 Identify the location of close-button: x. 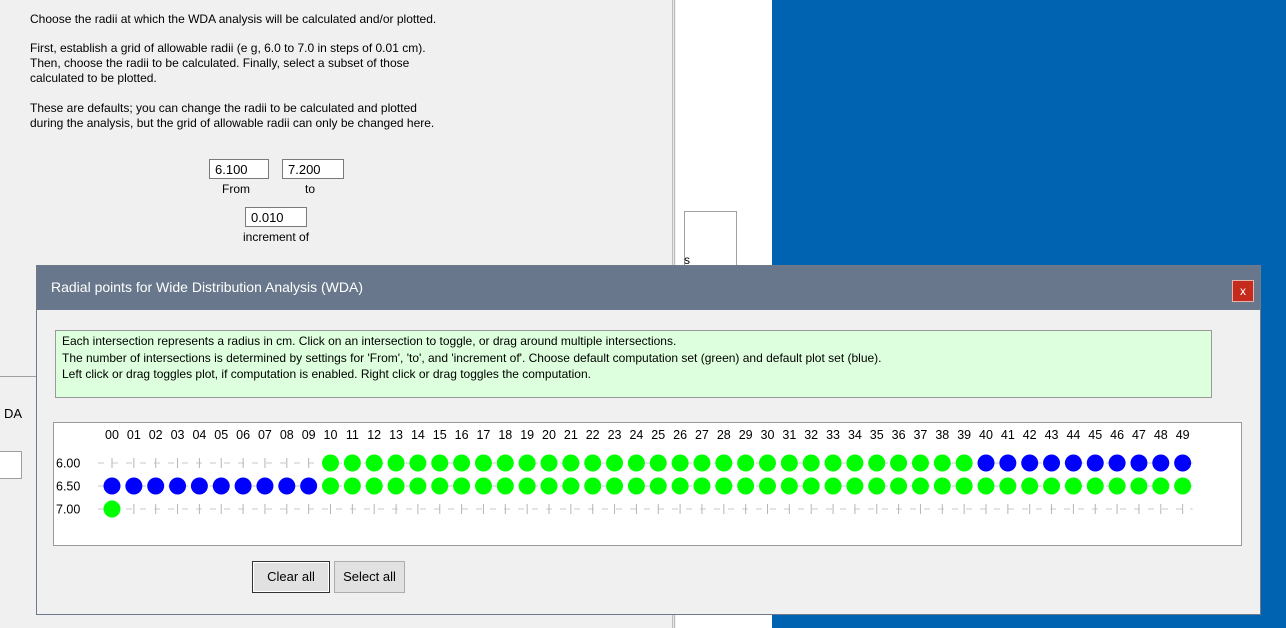
(1243, 291).